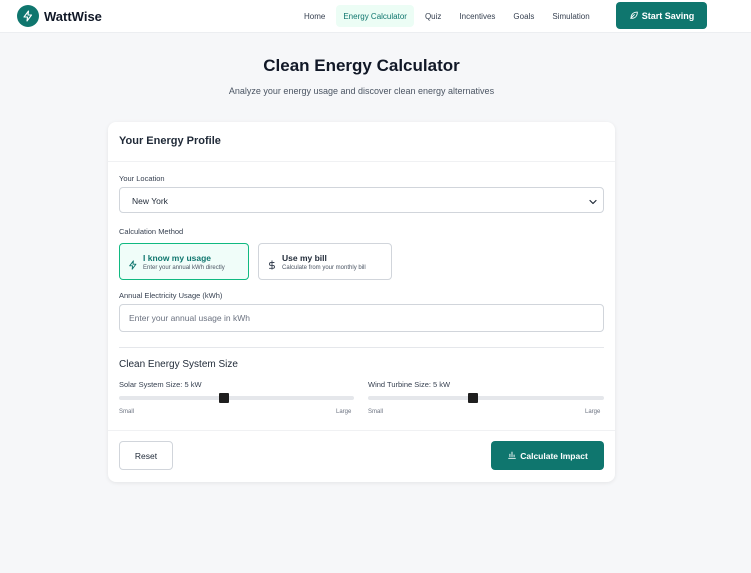 The height and width of the screenshot is (573, 751). Describe the element at coordinates (513, 456) in the screenshot. I see `bar-chart-icon` at that location.